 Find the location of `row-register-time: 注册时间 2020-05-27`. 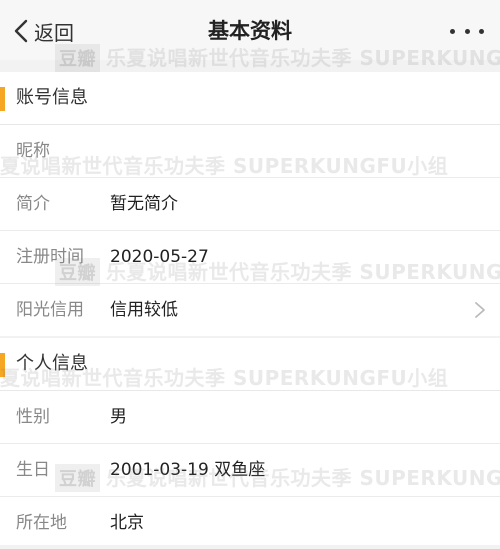

row-register-time: 注册时间 2020-05-27 is located at coordinates (250, 257).